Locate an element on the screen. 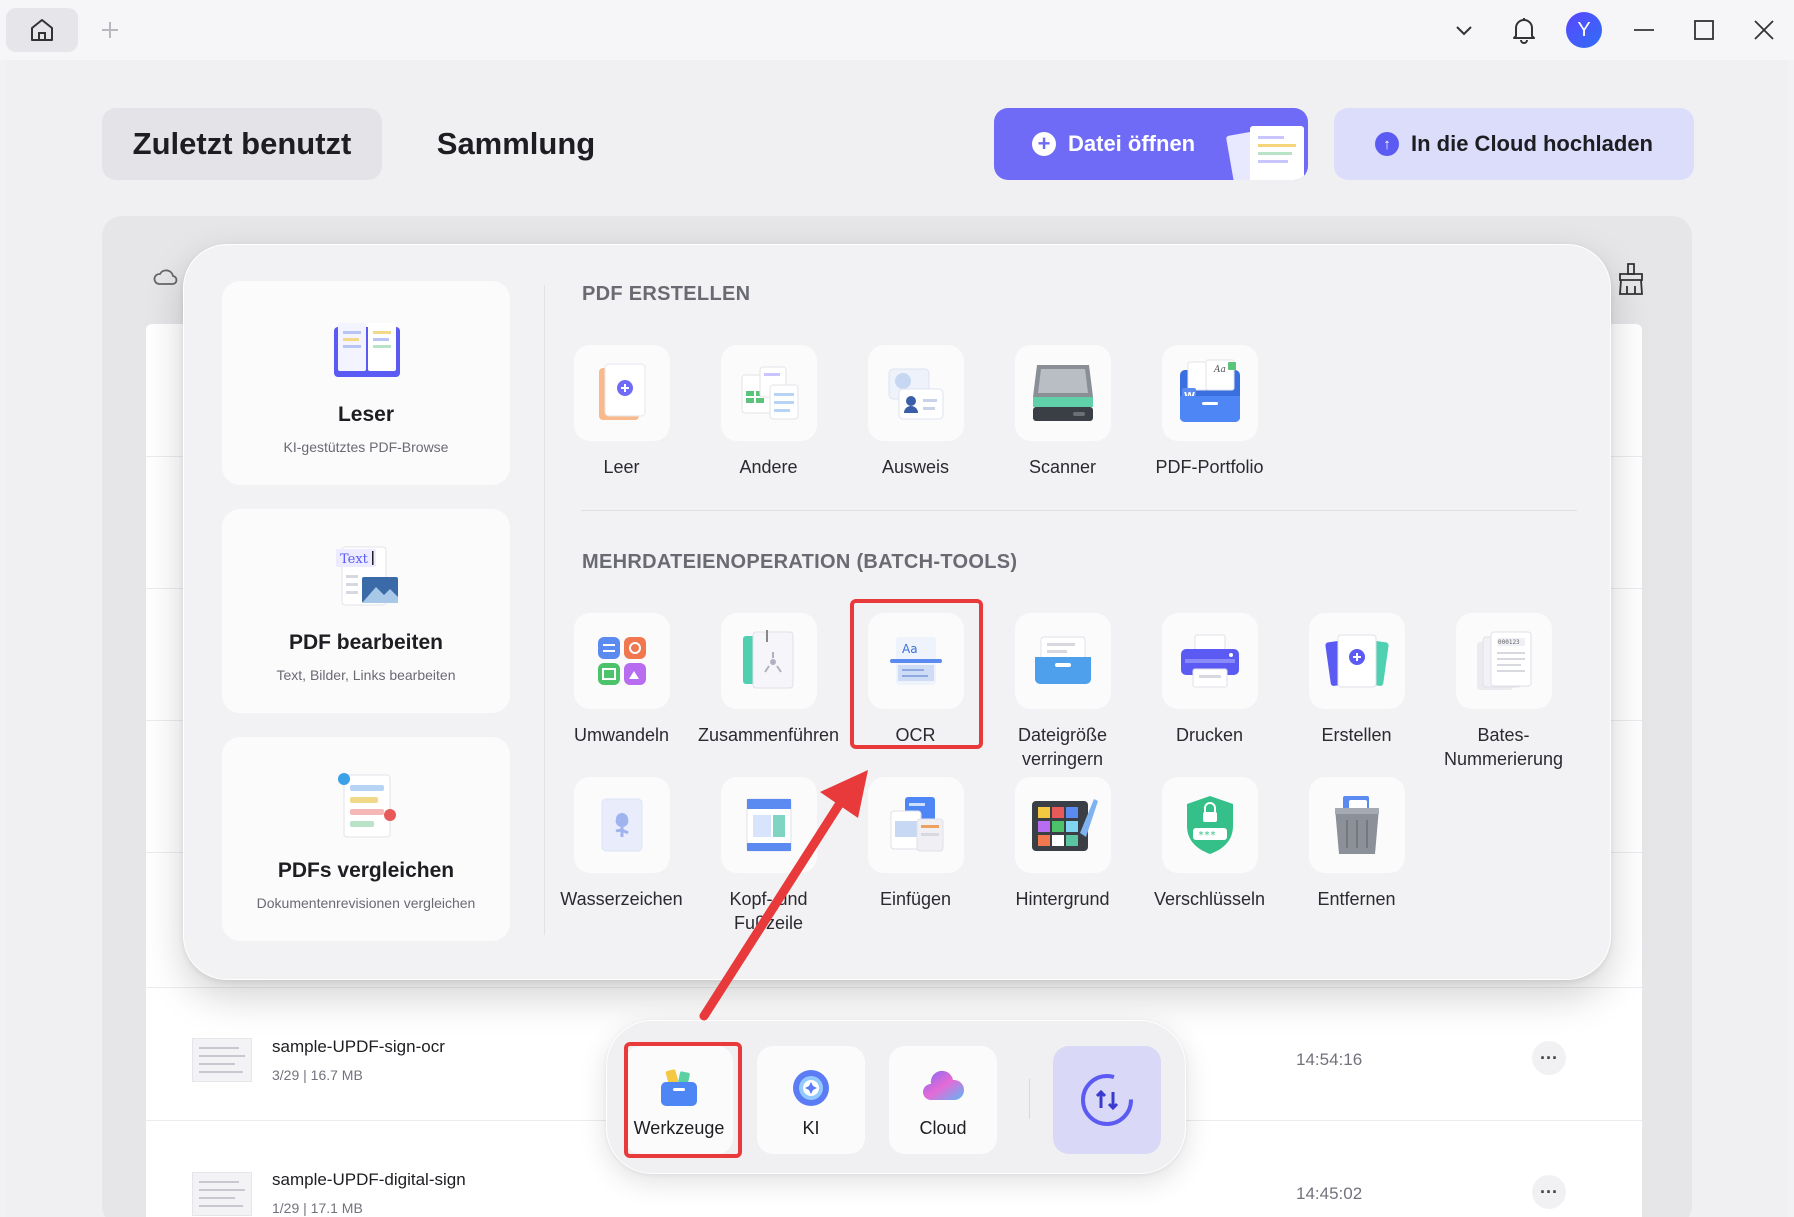 The image size is (1794, 1217). avatar: Y is located at coordinates (1584, 30).